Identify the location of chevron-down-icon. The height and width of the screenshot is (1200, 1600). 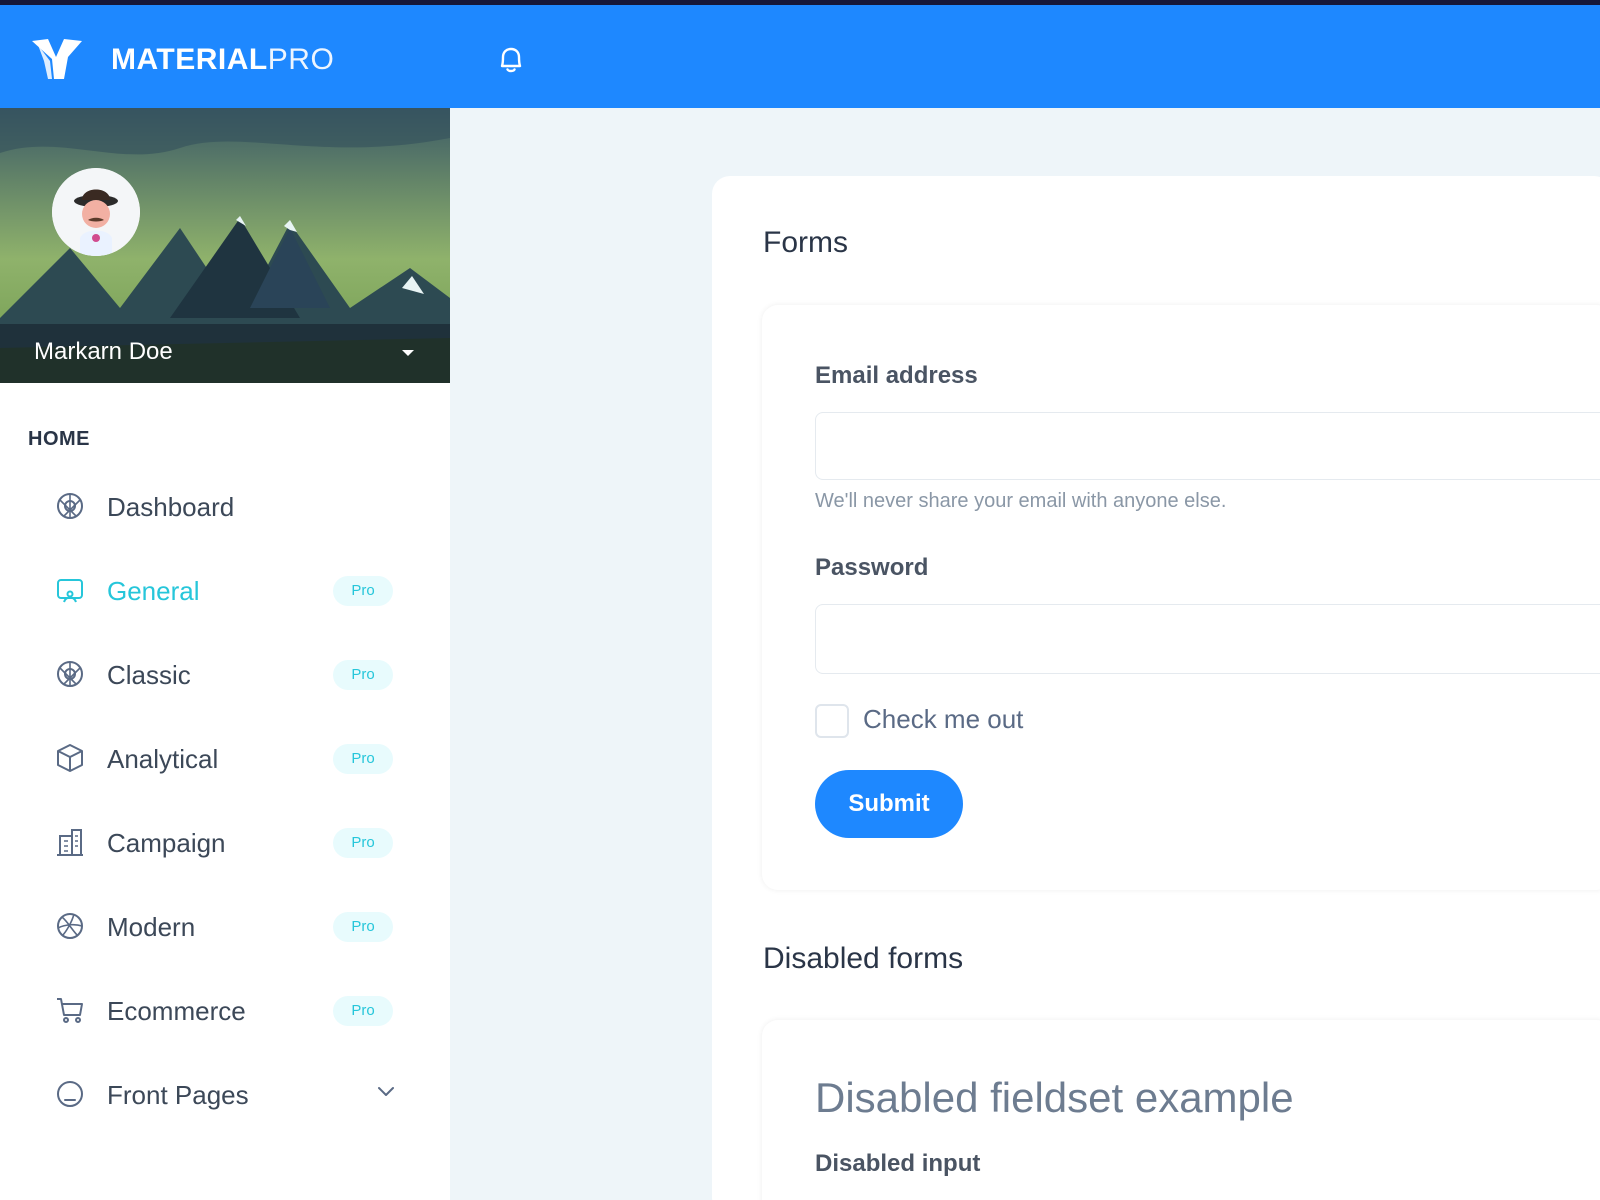
(386, 1091).